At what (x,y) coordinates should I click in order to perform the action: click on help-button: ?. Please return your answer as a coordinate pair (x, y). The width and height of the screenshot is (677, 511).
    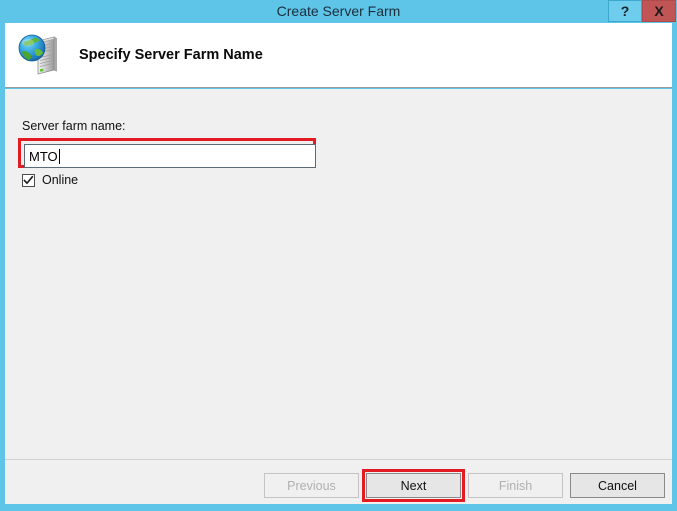
    Looking at the image, I should click on (625, 11).